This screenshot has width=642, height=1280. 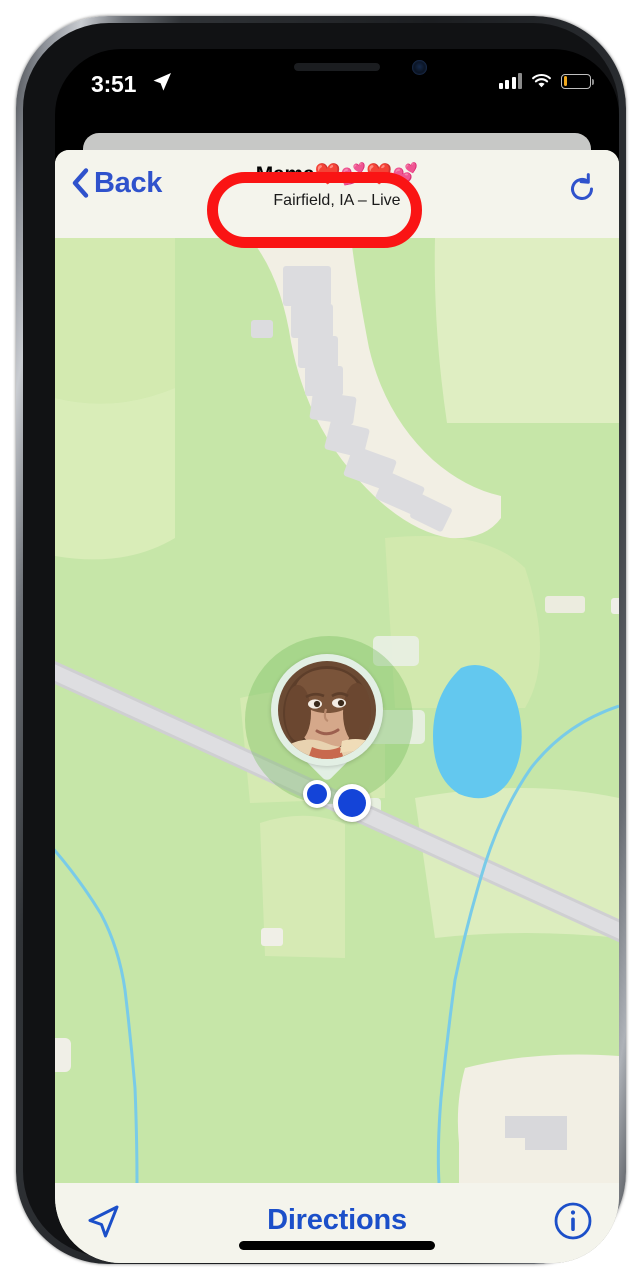 I want to click on refresh-icon, so click(x=582, y=189).